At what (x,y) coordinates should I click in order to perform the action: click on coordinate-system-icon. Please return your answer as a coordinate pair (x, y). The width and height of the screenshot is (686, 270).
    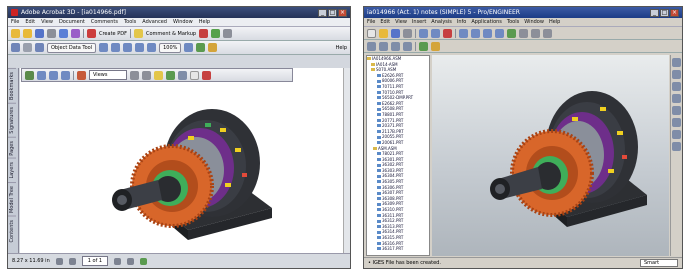
    Looking at the image, I should click on (407, 46).